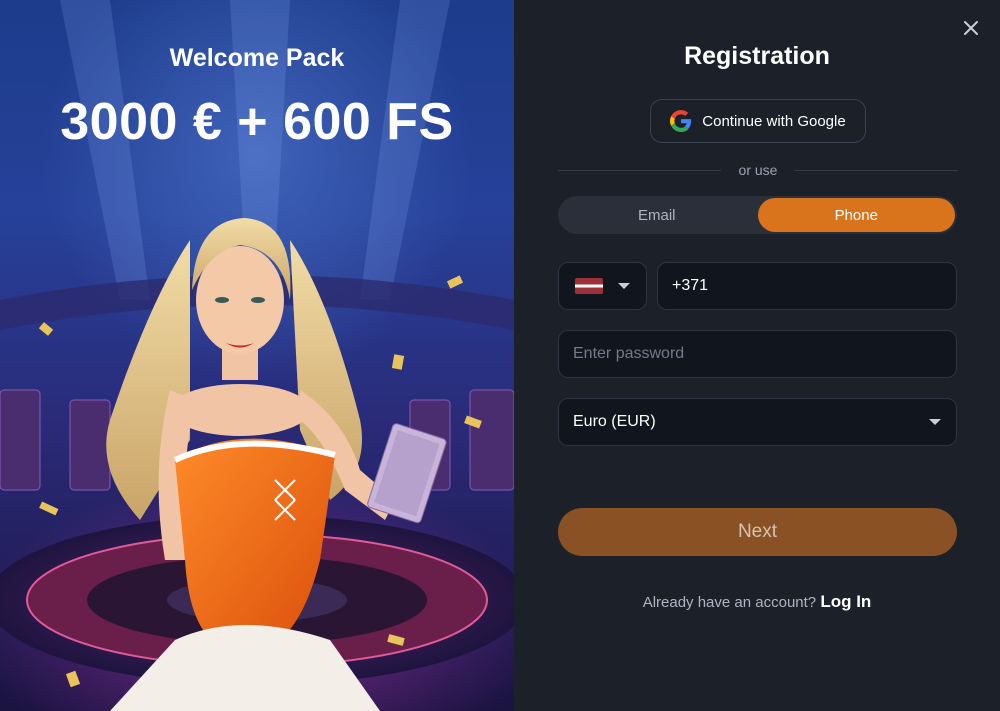 The height and width of the screenshot is (711, 1000). I want to click on close-icon, so click(971, 28).